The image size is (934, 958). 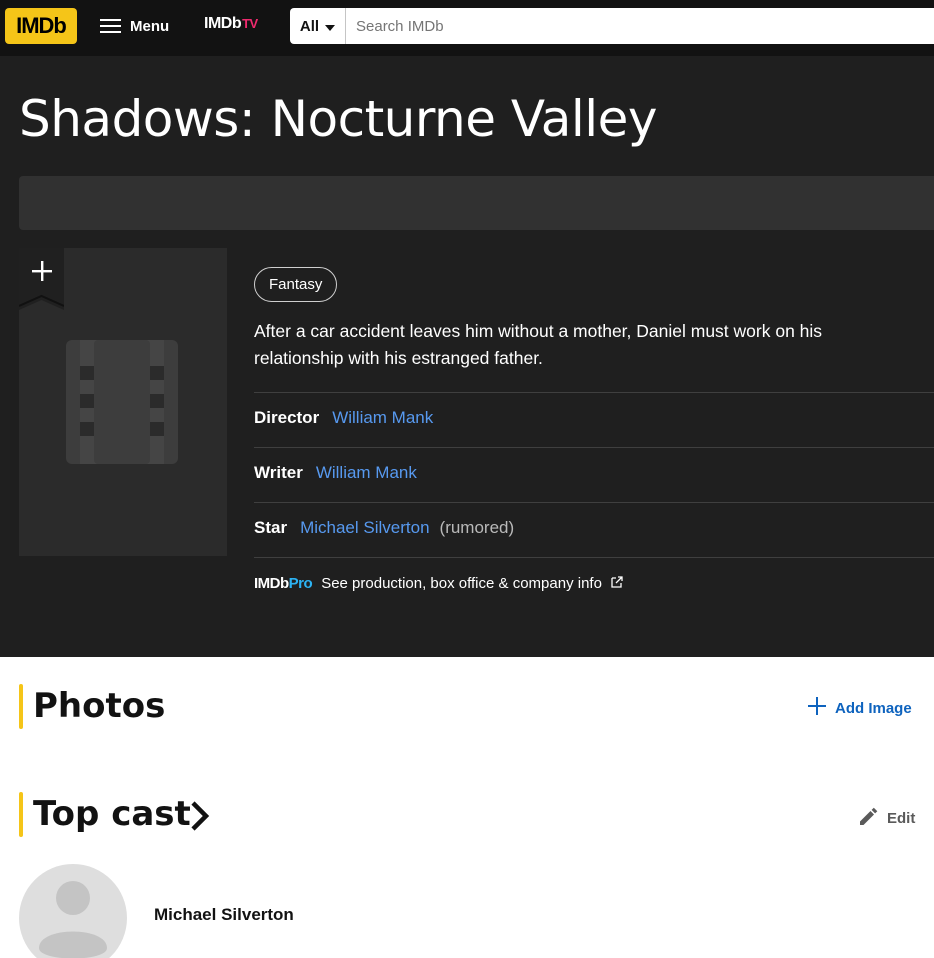 What do you see at coordinates (271, 583) in the screenshot?
I see `imdbpro-logo-main: IMDb` at bounding box center [271, 583].